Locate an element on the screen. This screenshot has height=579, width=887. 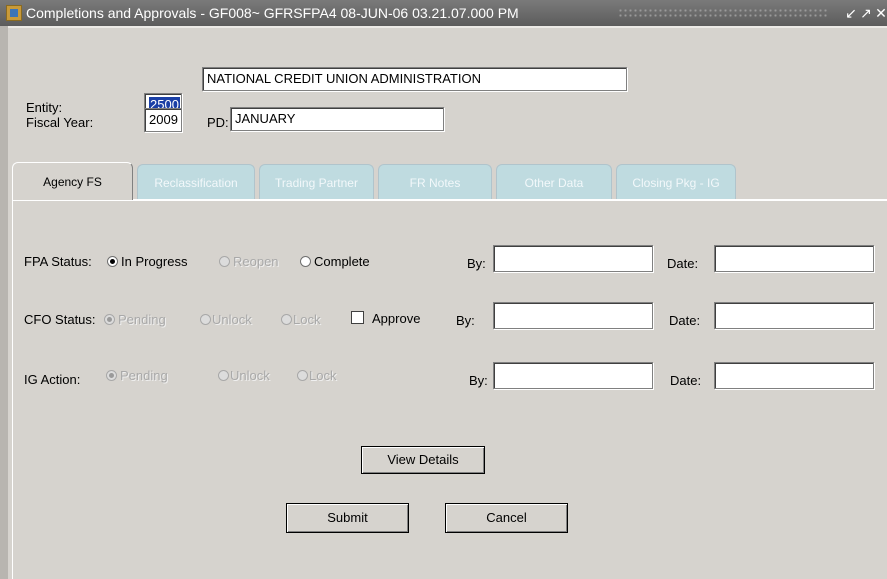
tab-closing-pkg-ig: Closing Pkg - IG is located at coordinates (676, 182).